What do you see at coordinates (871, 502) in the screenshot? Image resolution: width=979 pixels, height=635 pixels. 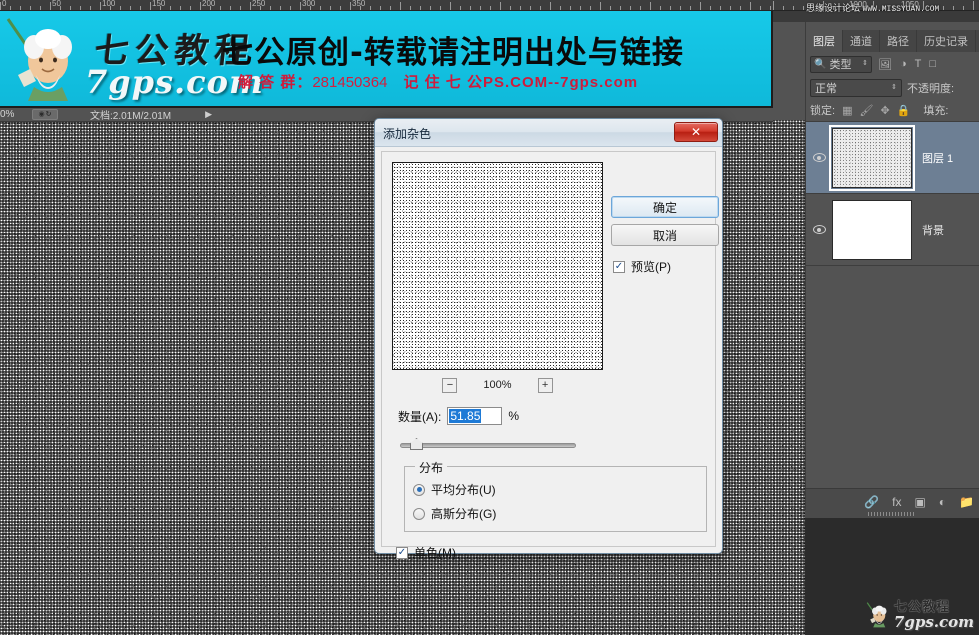 I see `link-icon: 🔗` at bounding box center [871, 502].